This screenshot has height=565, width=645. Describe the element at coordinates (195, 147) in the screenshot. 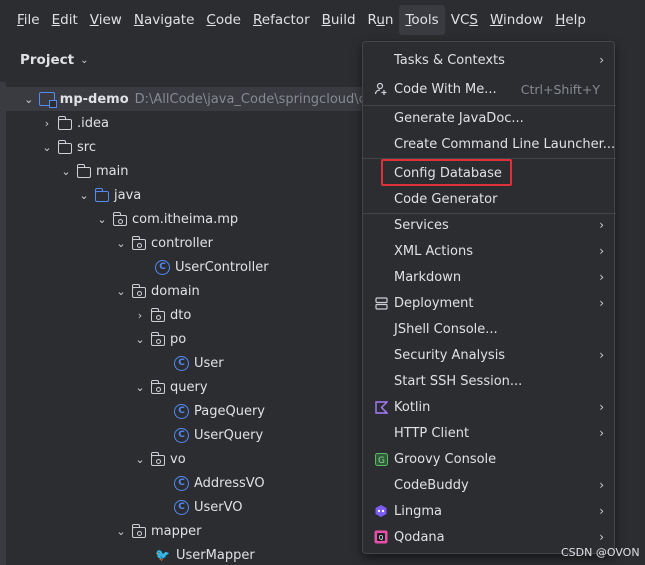

I see `tree-item-src: ⌄ src` at that location.